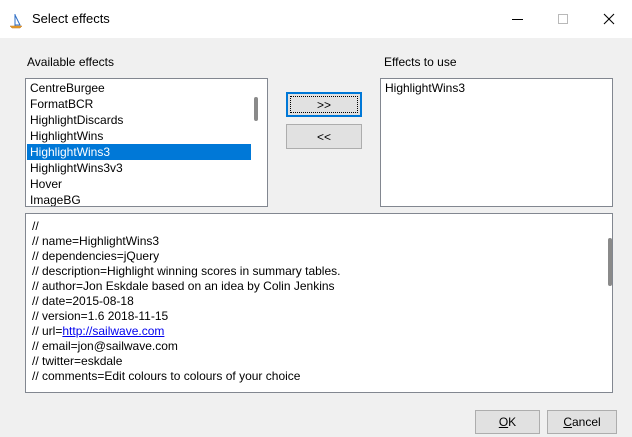 This screenshot has width=632, height=437. Describe the element at coordinates (512, 422) in the screenshot. I see `ok-button-label: K` at that location.